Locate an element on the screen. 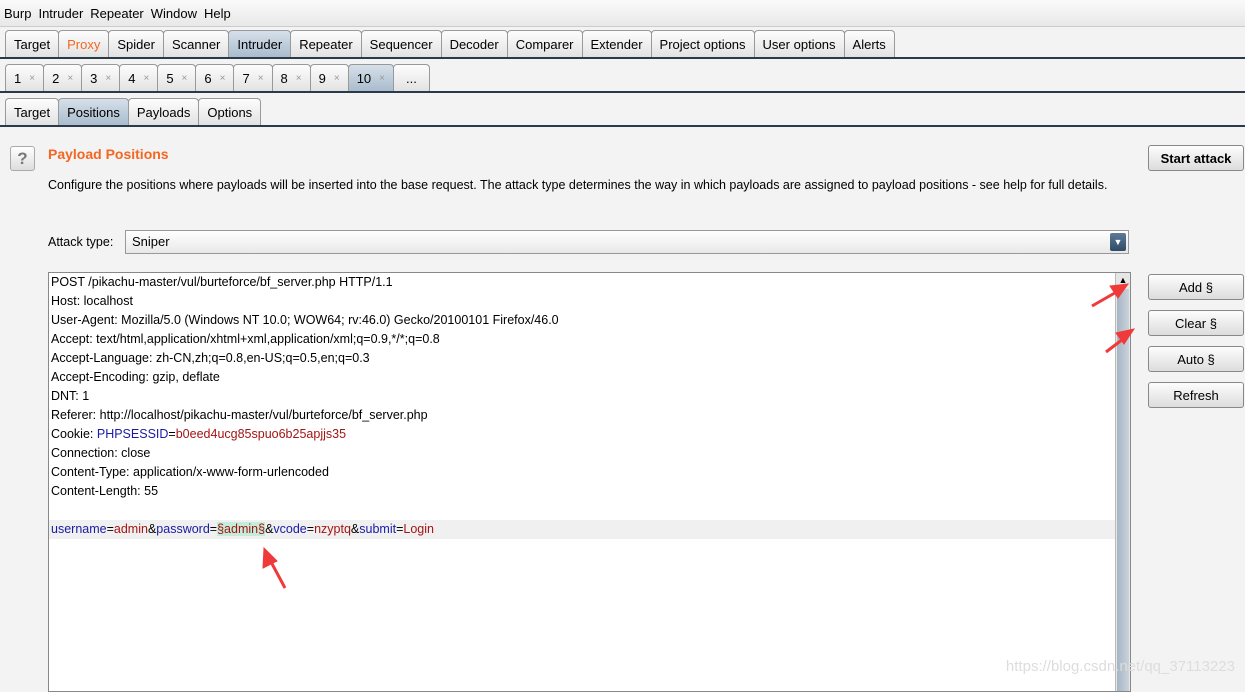 The height and width of the screenshot is (692, 1245). watermark: https://blog.csdn.net/qq_37113223 is located at coordinates (1120, 666).